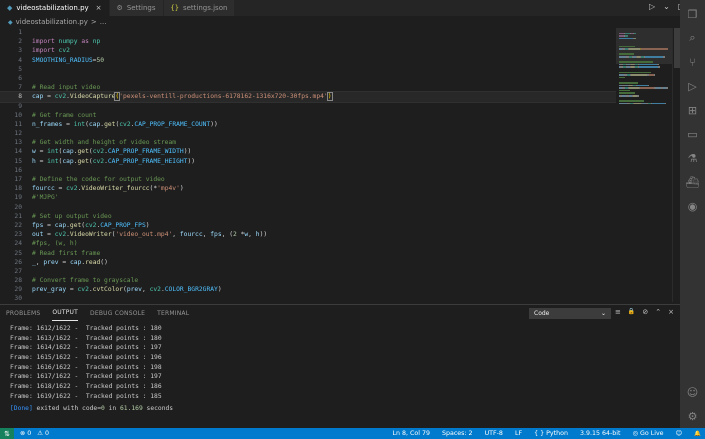 This screenshot has height=439, width=705. What do you see at coordinates (11, 60) in the screenshot?
I see `line-number: 4` at bounding box center [11, 60].